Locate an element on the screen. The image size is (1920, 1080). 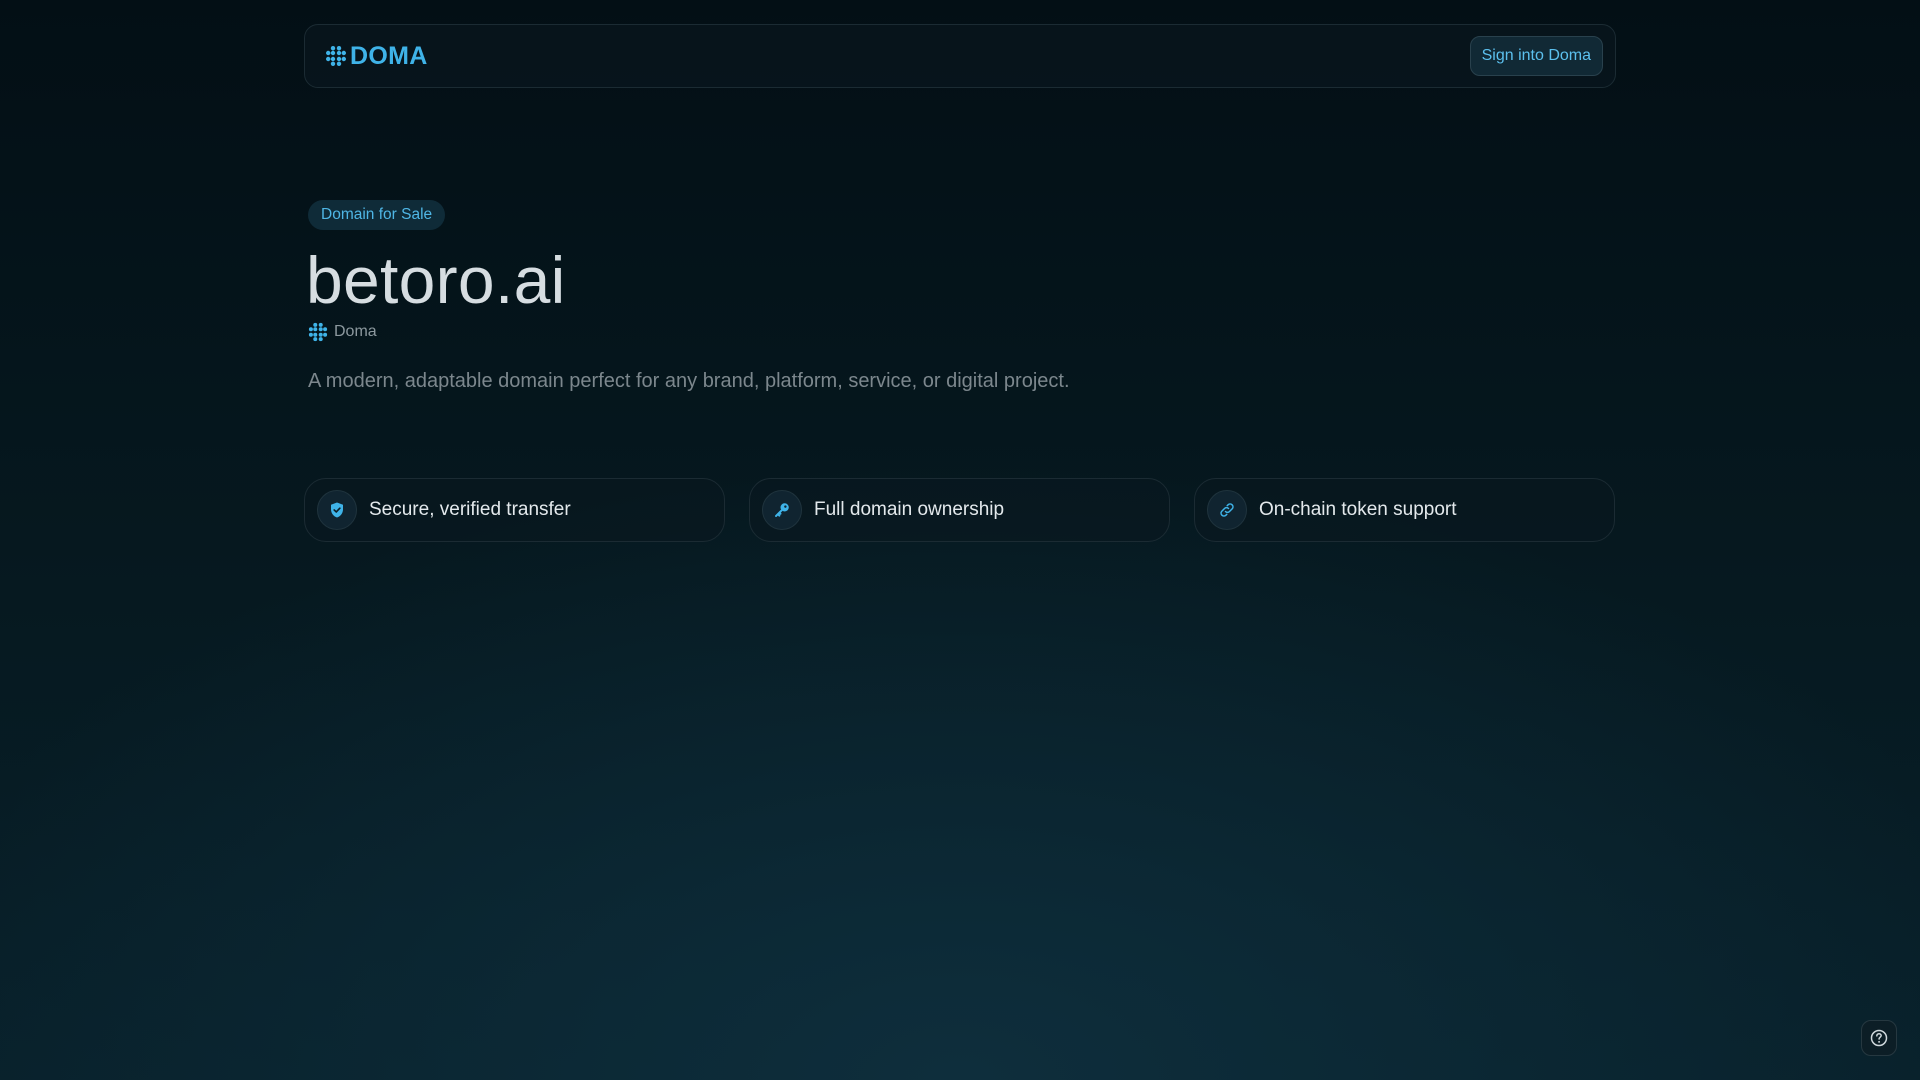
feature-label: Secure, verified transfer is located at coordinates (470, 509).